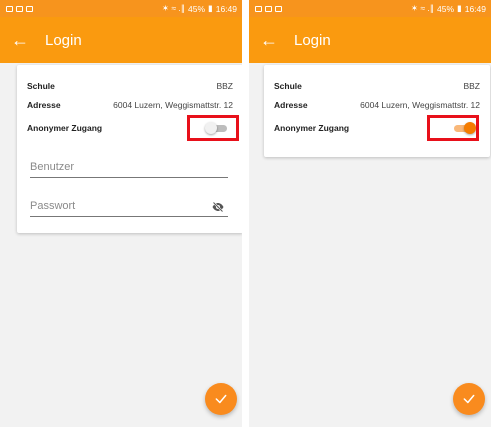 This screenshot has height=427, width=491. Describe the element at coordinates (52, 167) in the screenshot. I see `username-placeholder: Benutzer` at that location.